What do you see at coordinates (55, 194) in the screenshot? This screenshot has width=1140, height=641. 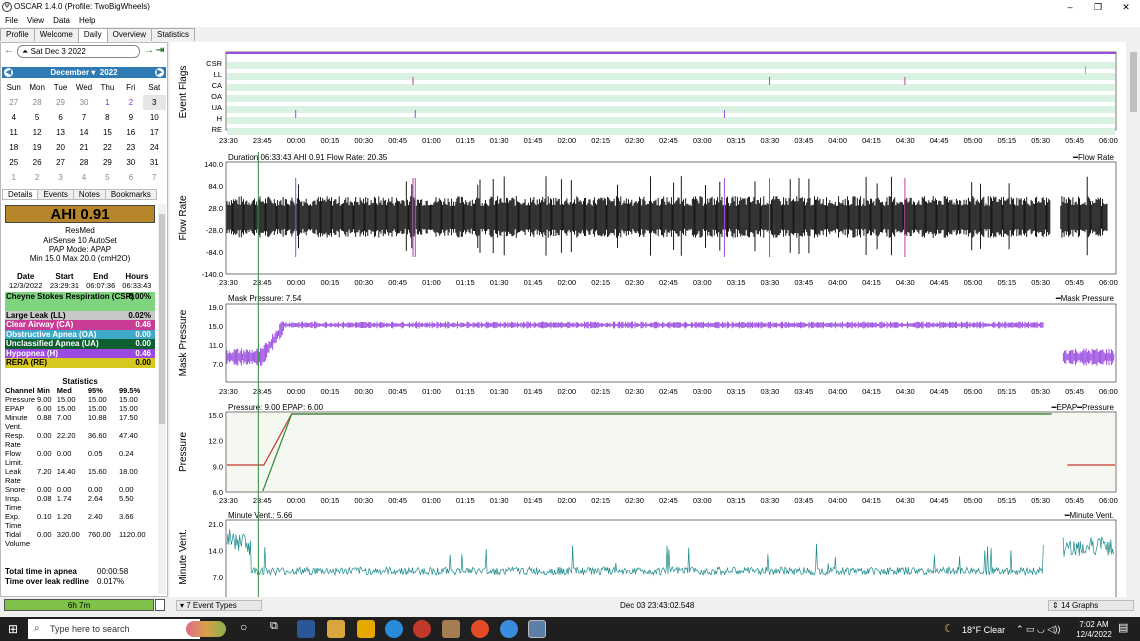 I see `tab-events: Events` at bounding box center [55, 194].